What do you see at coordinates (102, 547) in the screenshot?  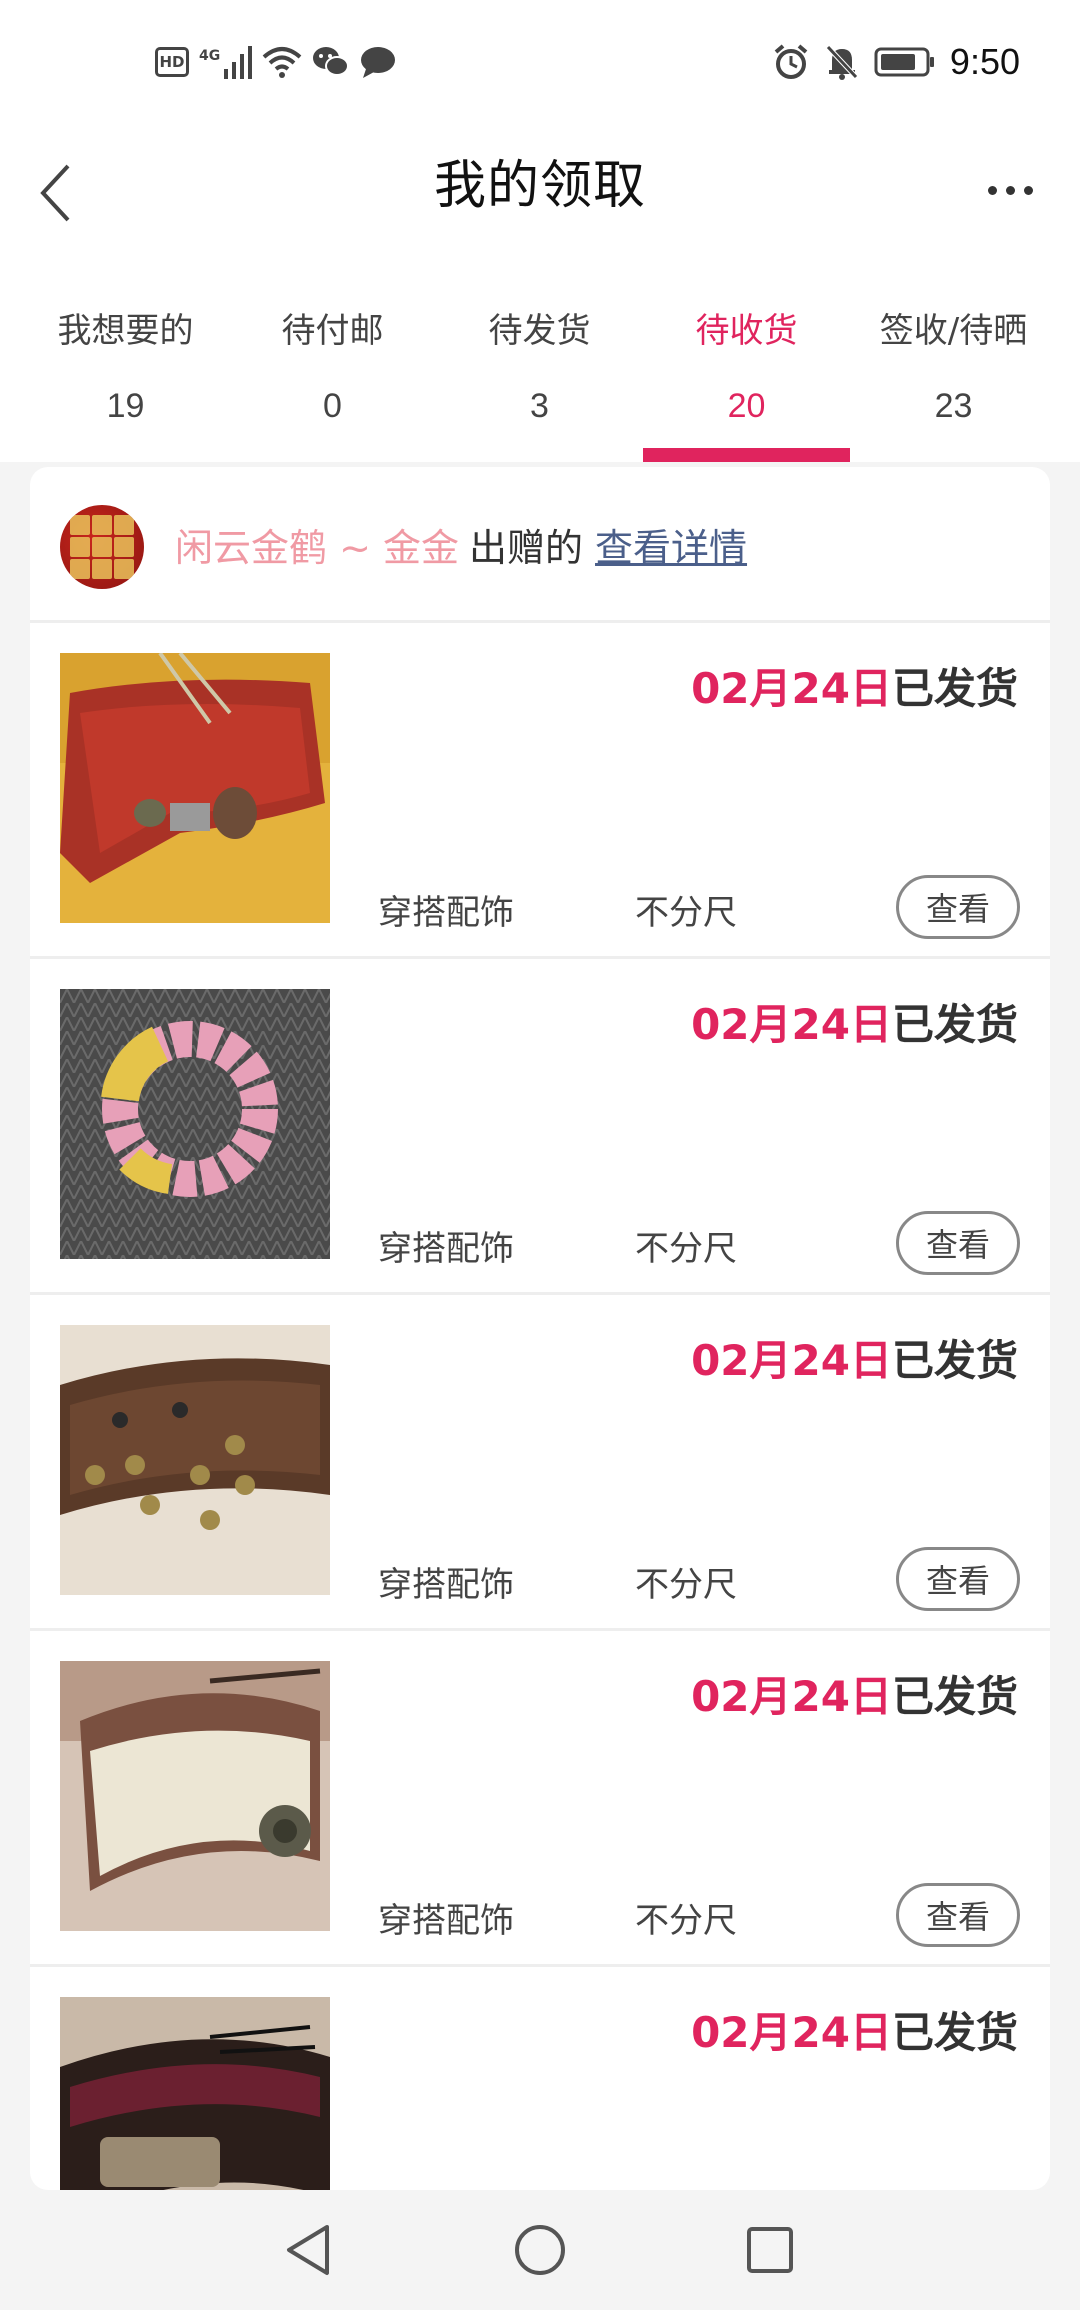 I see `avatar` at bounding box center [102, 547].